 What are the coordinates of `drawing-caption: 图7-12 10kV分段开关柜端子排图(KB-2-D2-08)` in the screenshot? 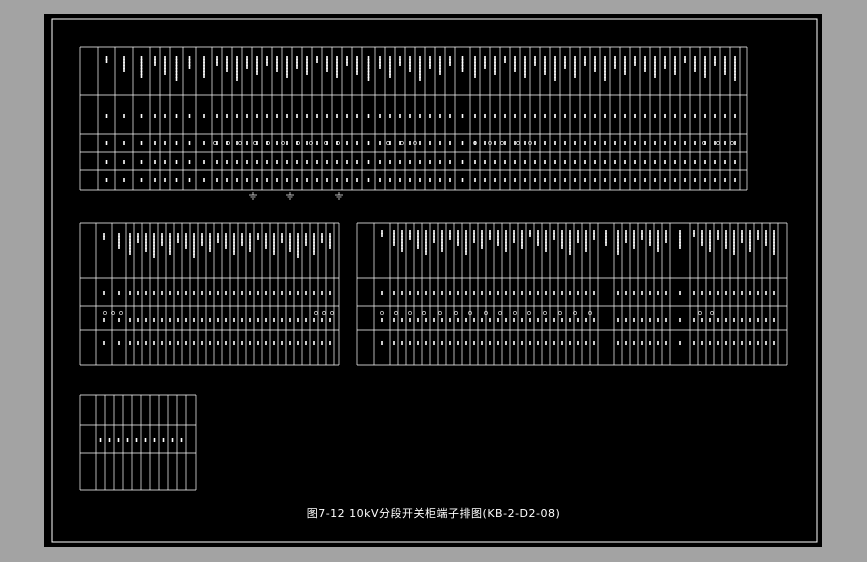 It's located at (433, 513).